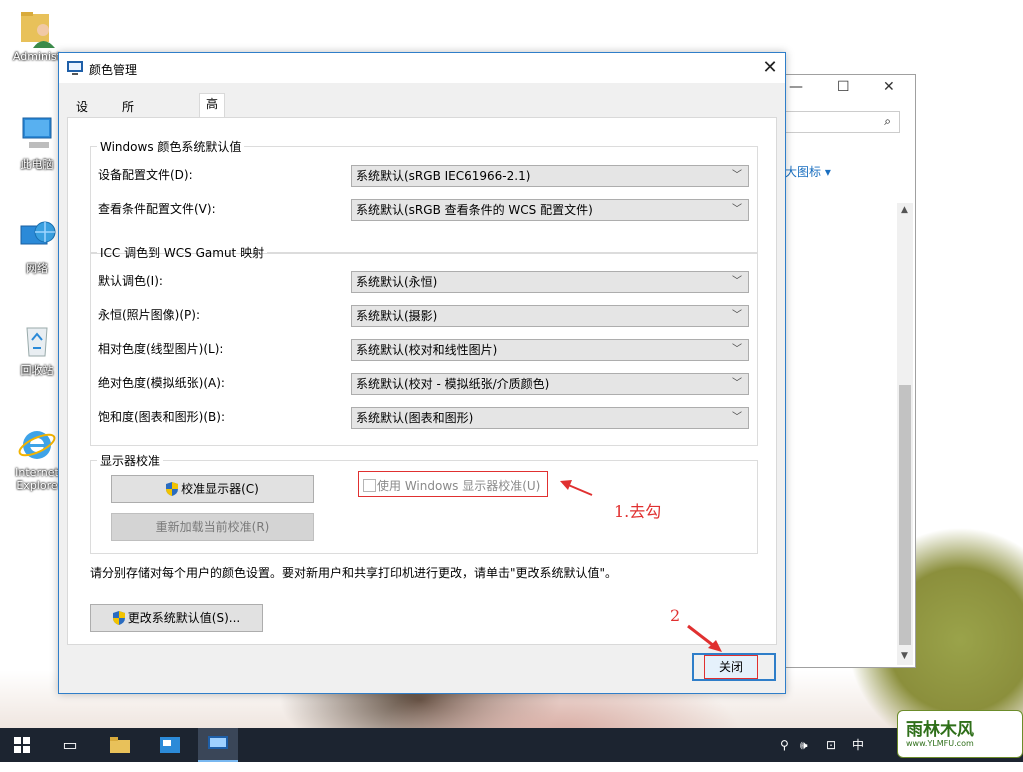 This screenshot has height=772, width=1023. What do you see at coordinates (218, 745) in the screenshot?
I see `color-management-taskbar-icon` at bounding box center [218, 745].